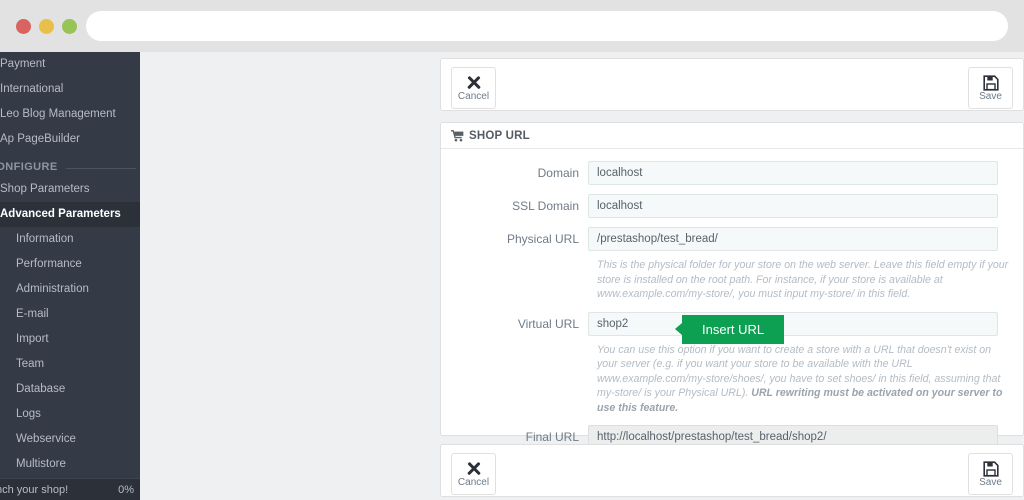 This screenshot has width=1024, height=500. I want to click on physical-url-label: Physical URL, so click(542, 239).